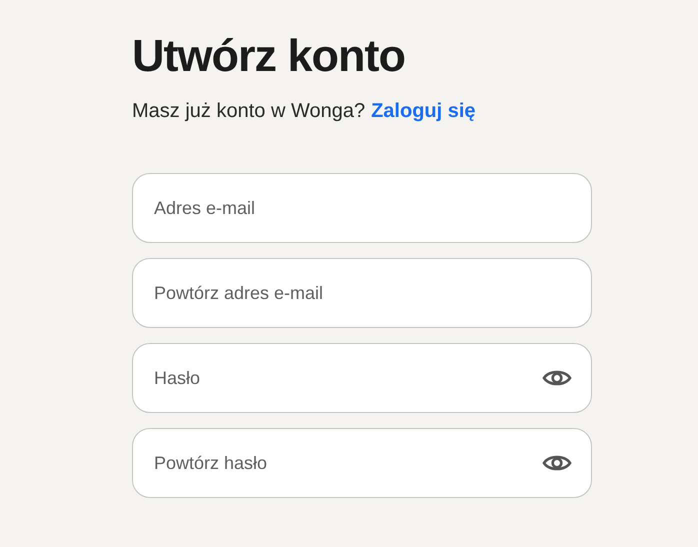 The image size is (698, 547). Describe the element at coordinates (423, 111) in the screenshot. I see `login-link: Zaloguj się` at that location.